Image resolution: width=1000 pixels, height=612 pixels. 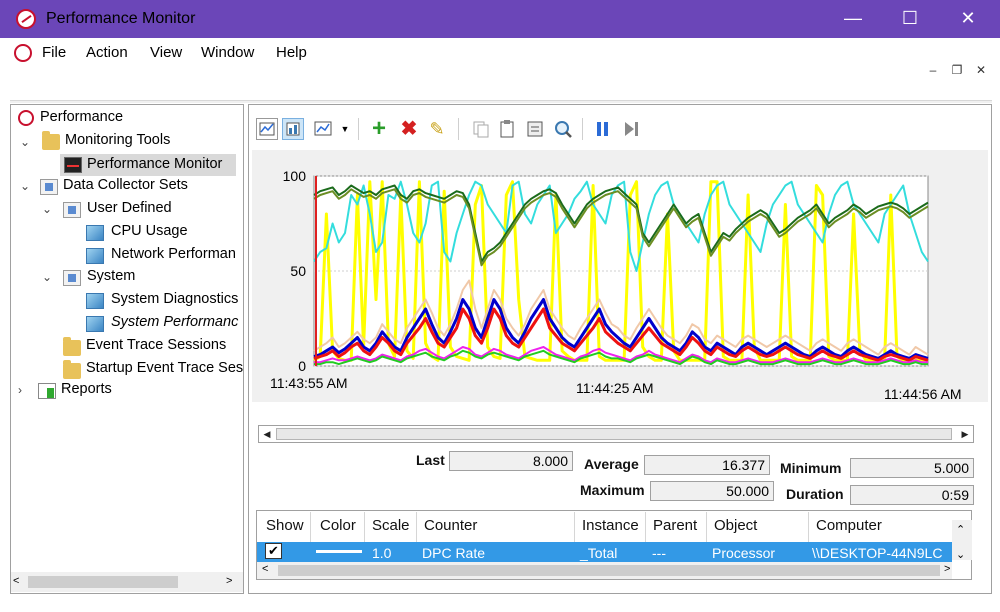 I want to click on change-graph-type-icon, so click(x=323, y=129).